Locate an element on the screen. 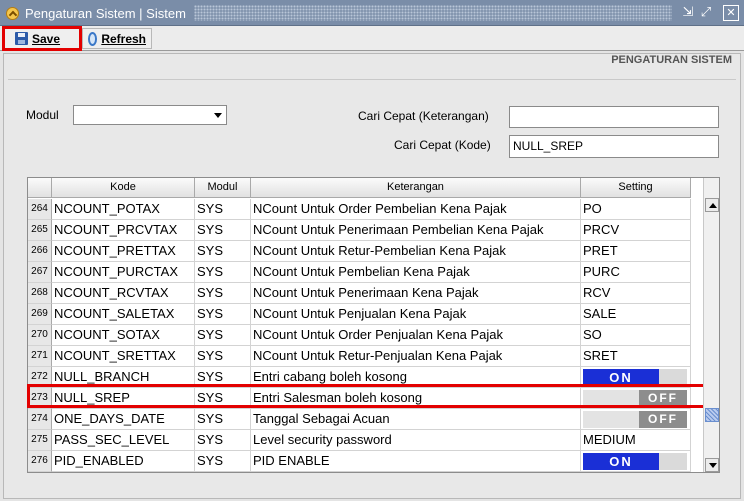  cell-kode: NCOUNT_SOTAX is located at coordinates (123, 335).